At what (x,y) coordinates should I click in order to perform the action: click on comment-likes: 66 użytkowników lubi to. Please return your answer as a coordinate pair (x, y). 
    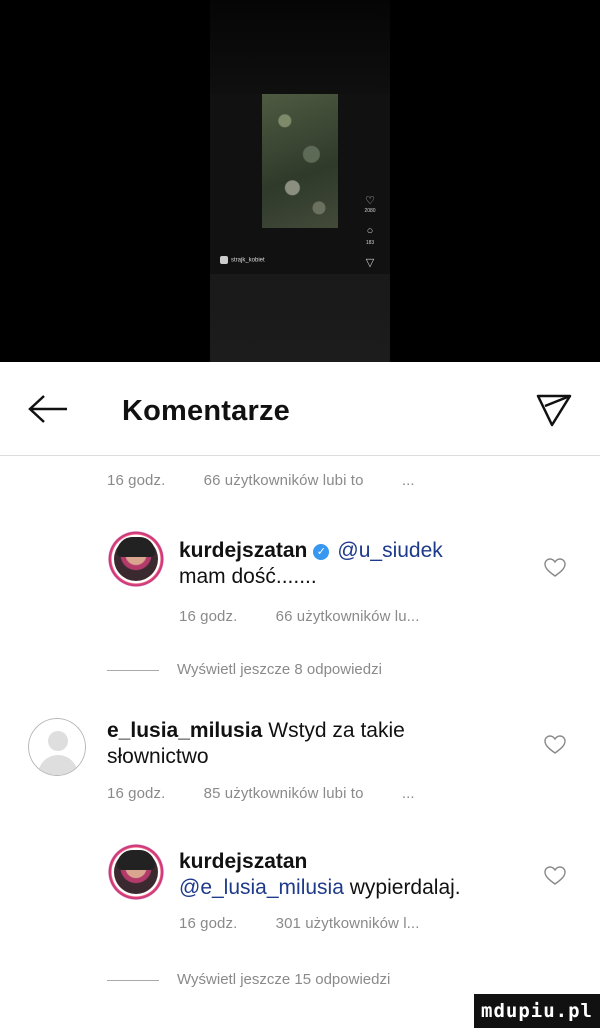
    Looking at the image, I should click on (284, 480).